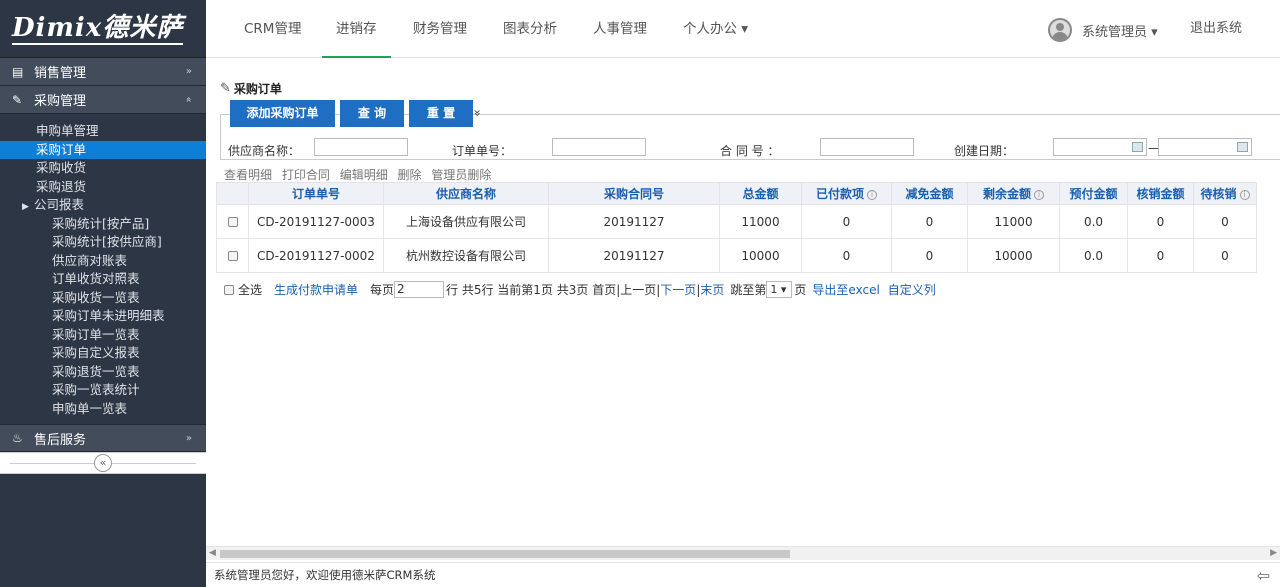  I want to click on logo: Dimix德米萨, so click(103, 29).